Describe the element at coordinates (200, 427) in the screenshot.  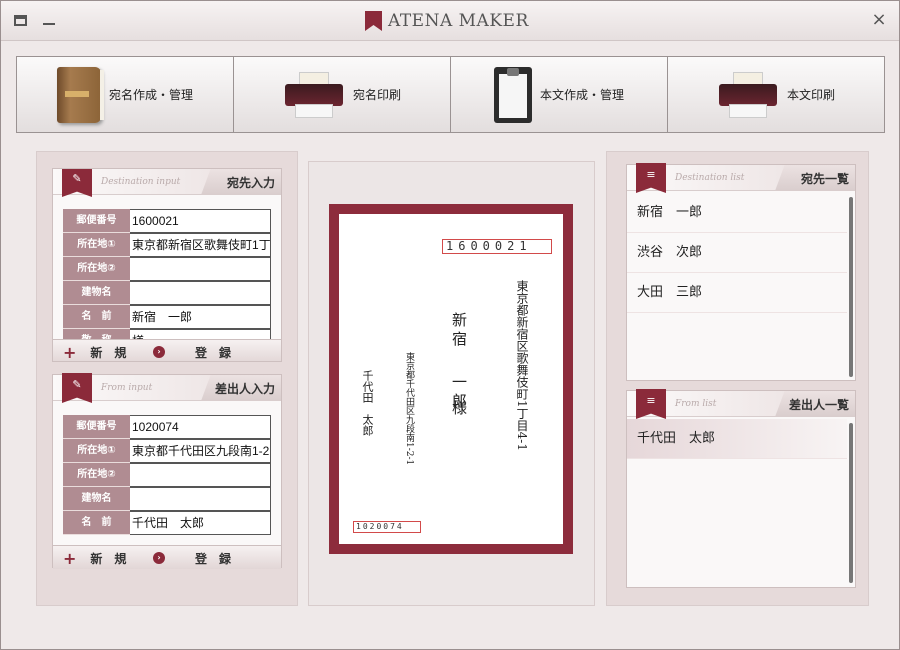
I see `zip-input: 1020074` at that location.